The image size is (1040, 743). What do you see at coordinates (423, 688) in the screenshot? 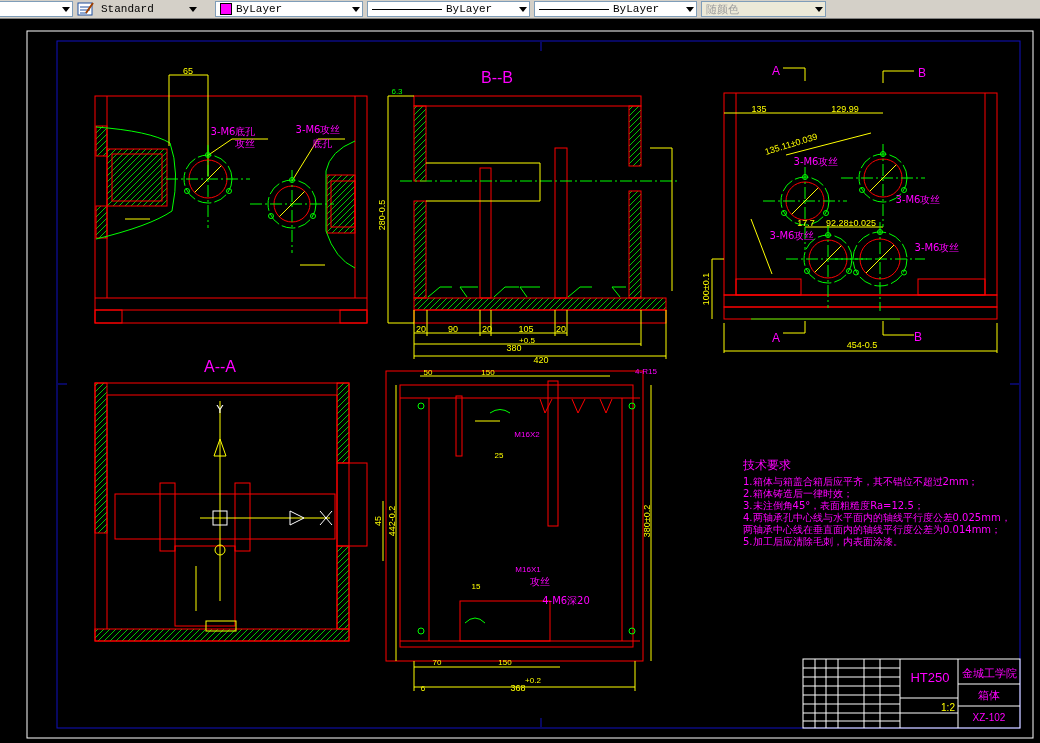
I see `dimension-text: 6` at bounding box center [423, 688].